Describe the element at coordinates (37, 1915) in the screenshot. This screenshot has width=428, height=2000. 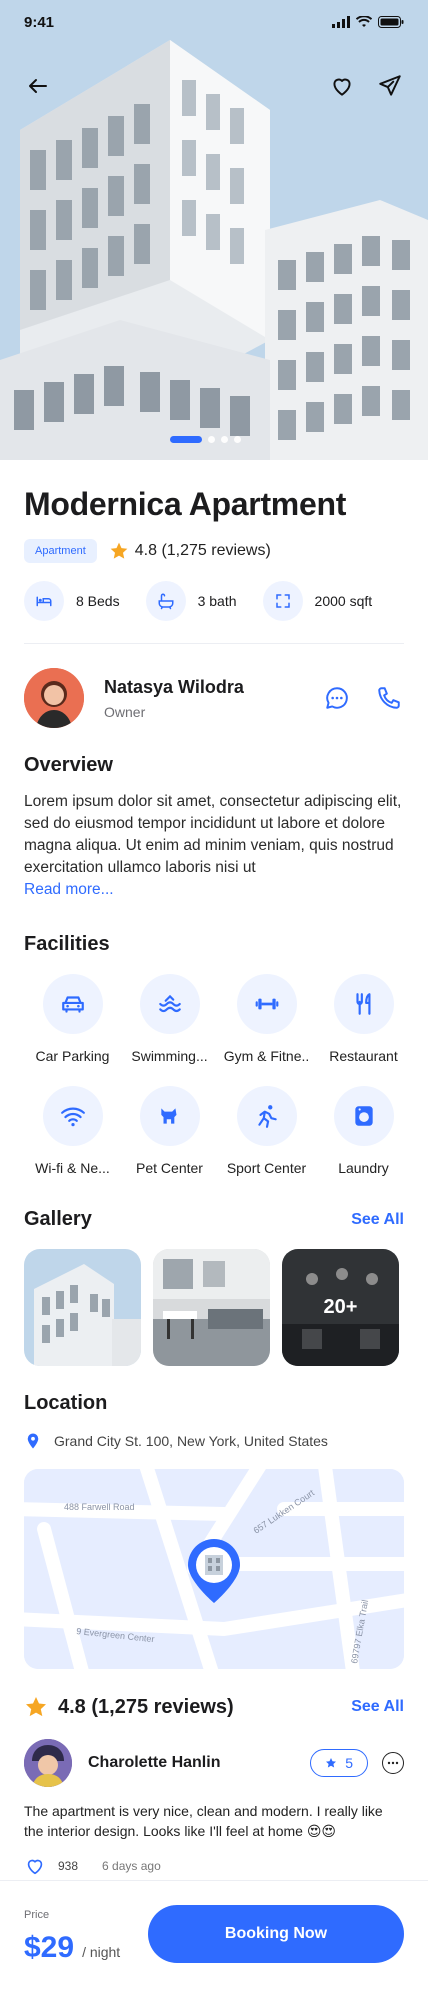
I see `price-label: Price` at that location.